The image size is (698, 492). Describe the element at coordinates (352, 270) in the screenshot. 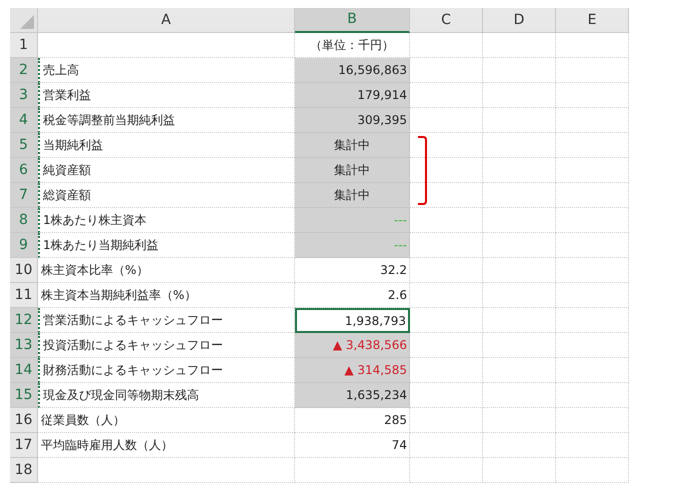

I see `table-cell: 32.2` at that location.